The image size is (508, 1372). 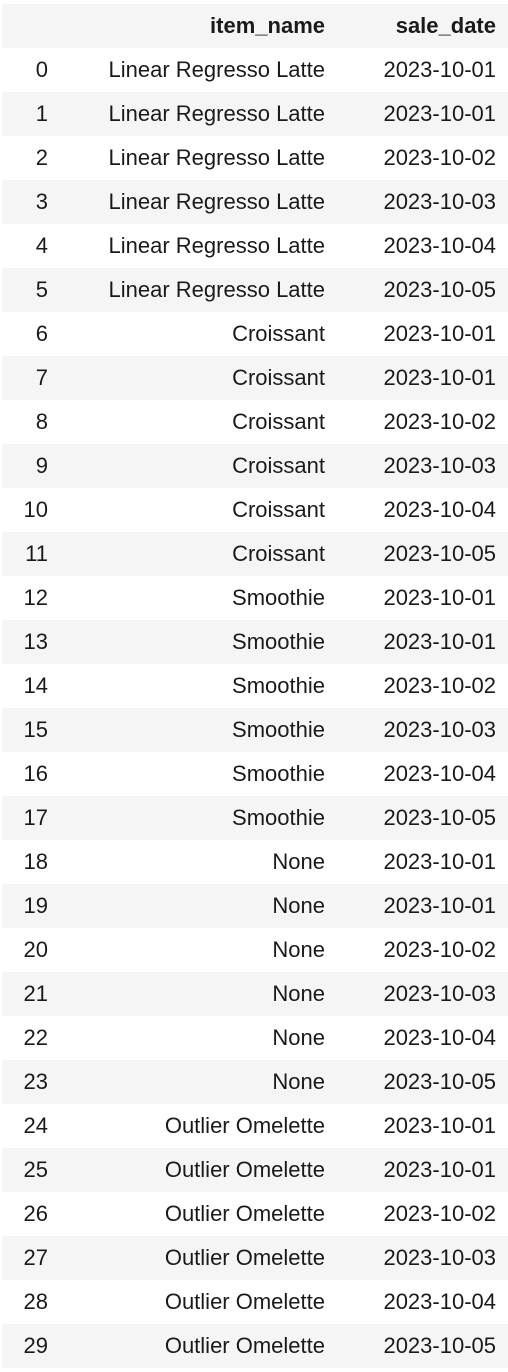 I want to click on row-index: 15, so click(x=35, y=729).